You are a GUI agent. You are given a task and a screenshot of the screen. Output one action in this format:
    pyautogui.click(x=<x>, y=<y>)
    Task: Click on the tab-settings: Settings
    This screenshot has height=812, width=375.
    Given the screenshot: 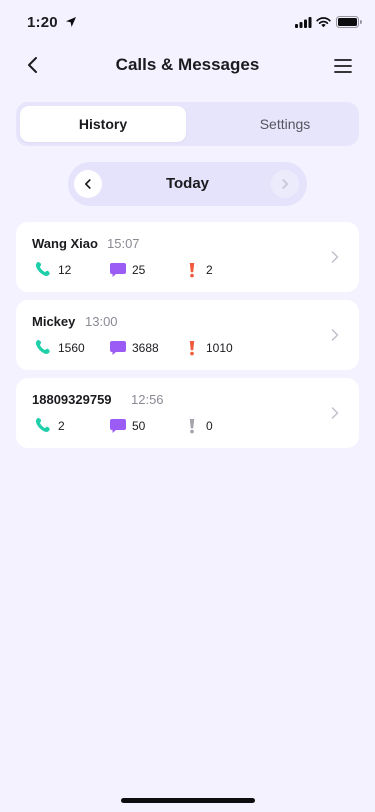 What is the action you would take?
    pyautogui.click(x=285, y=124)
    